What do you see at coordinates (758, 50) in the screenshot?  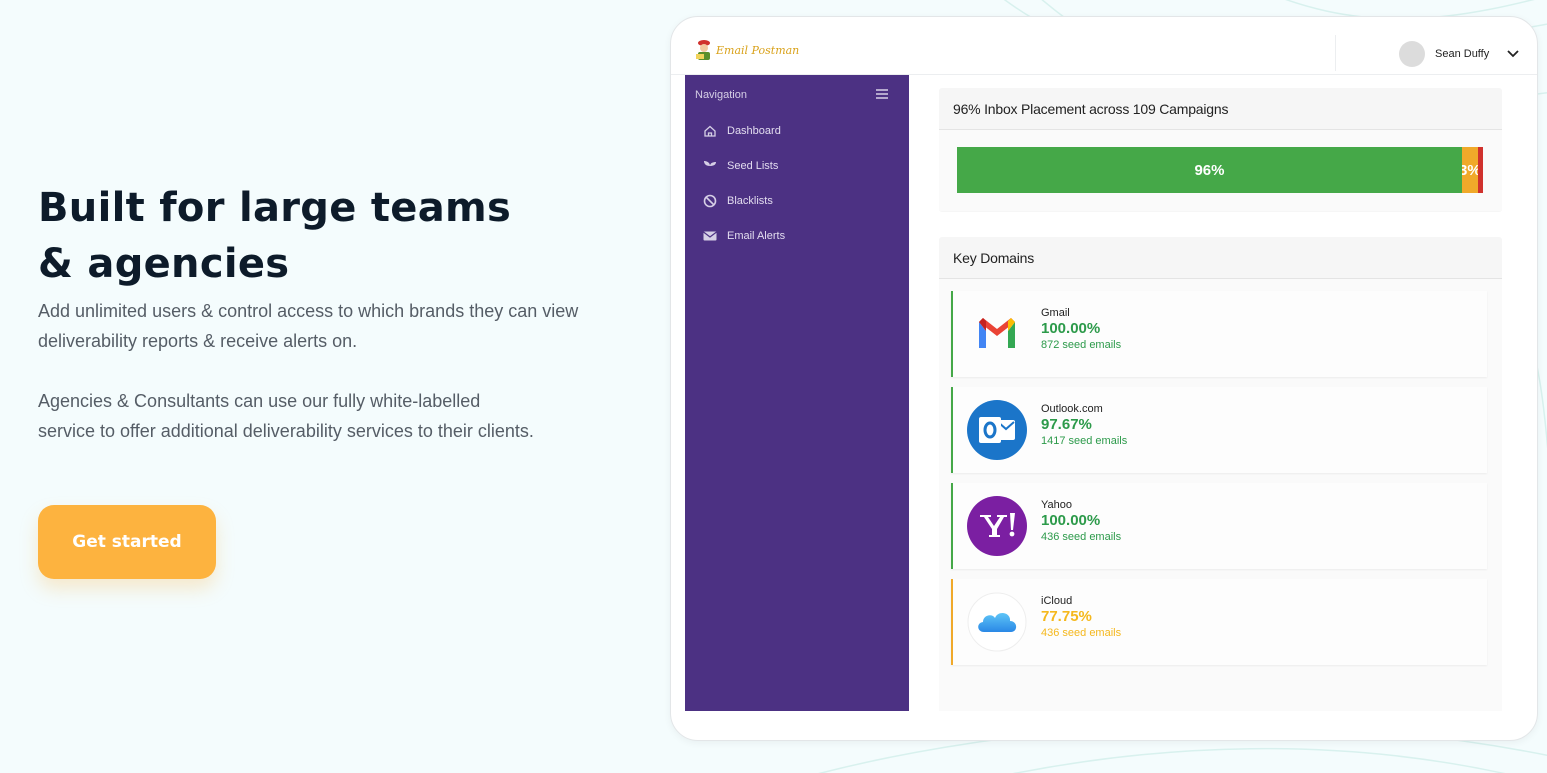 I see `logo-text: Email Postman` at bounding box center [758, 50].